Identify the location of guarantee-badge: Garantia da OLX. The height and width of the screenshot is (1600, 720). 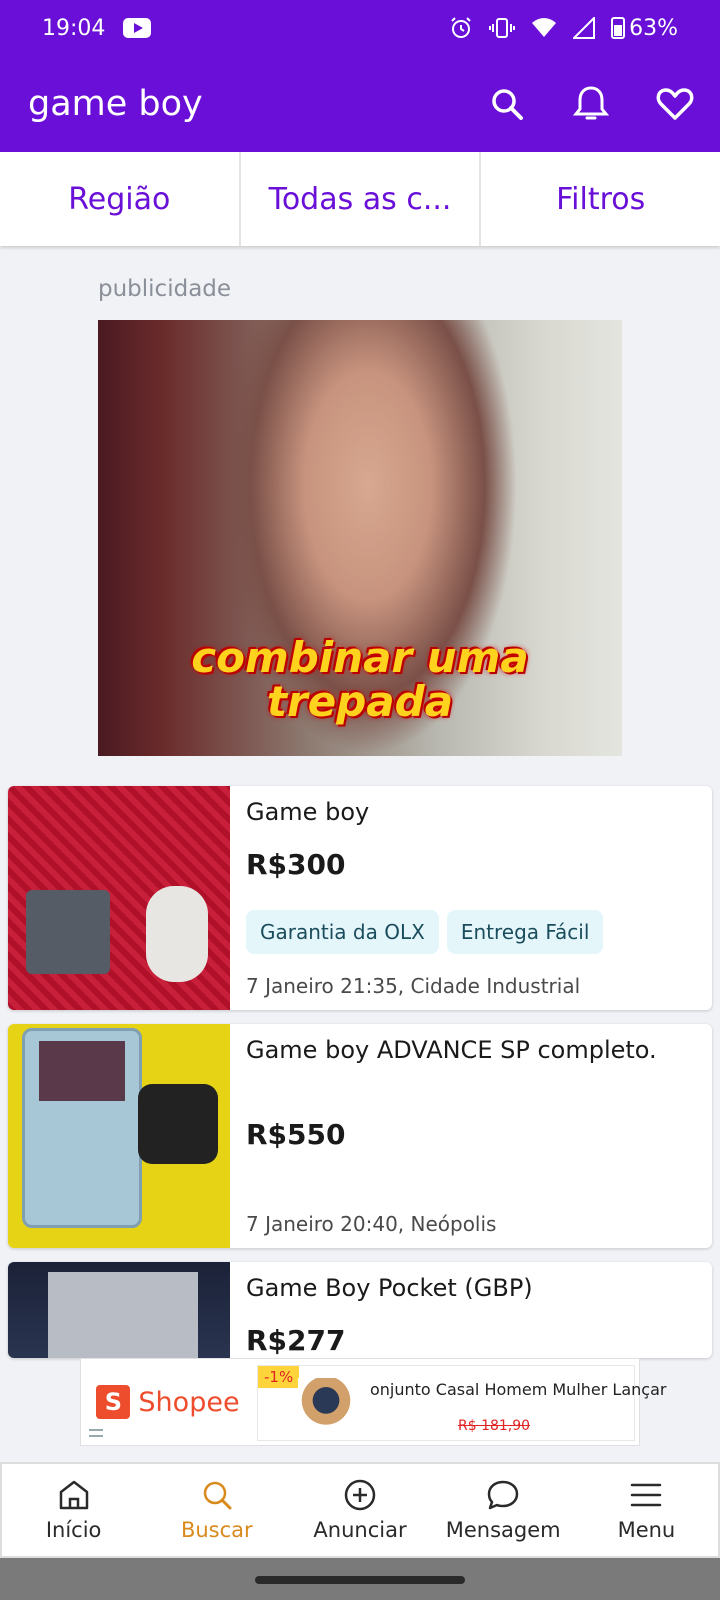
(342, 932).